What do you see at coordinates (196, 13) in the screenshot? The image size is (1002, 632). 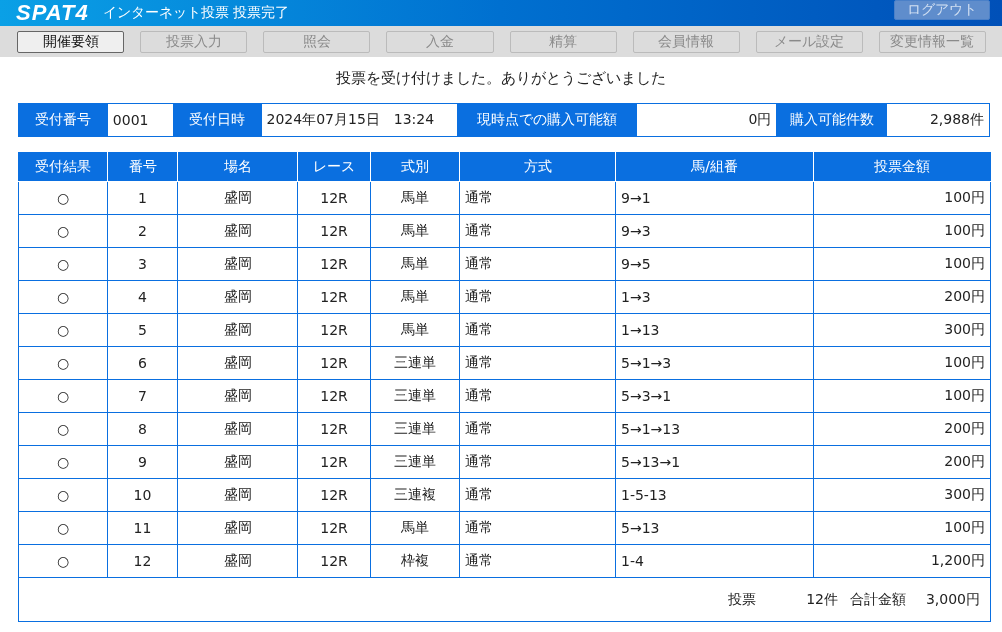 I see `page-title: インターネット投票 投票完了` at bounding box center [196, 13].